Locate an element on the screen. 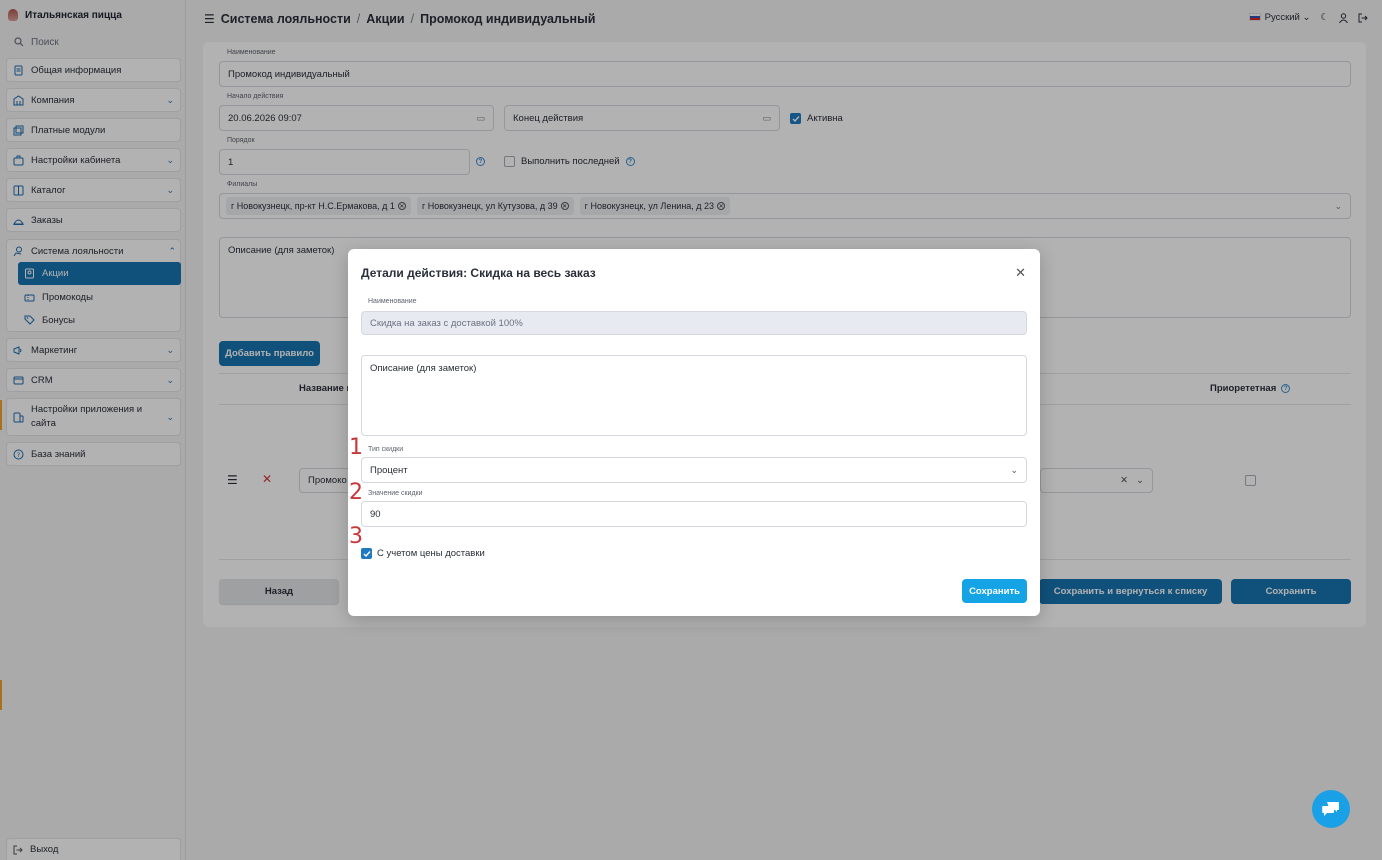 This screenshot has width=1382, height=860. modal-name-input: Скидка на заказ с доставкой 100% is located at coordinates (694, 323).